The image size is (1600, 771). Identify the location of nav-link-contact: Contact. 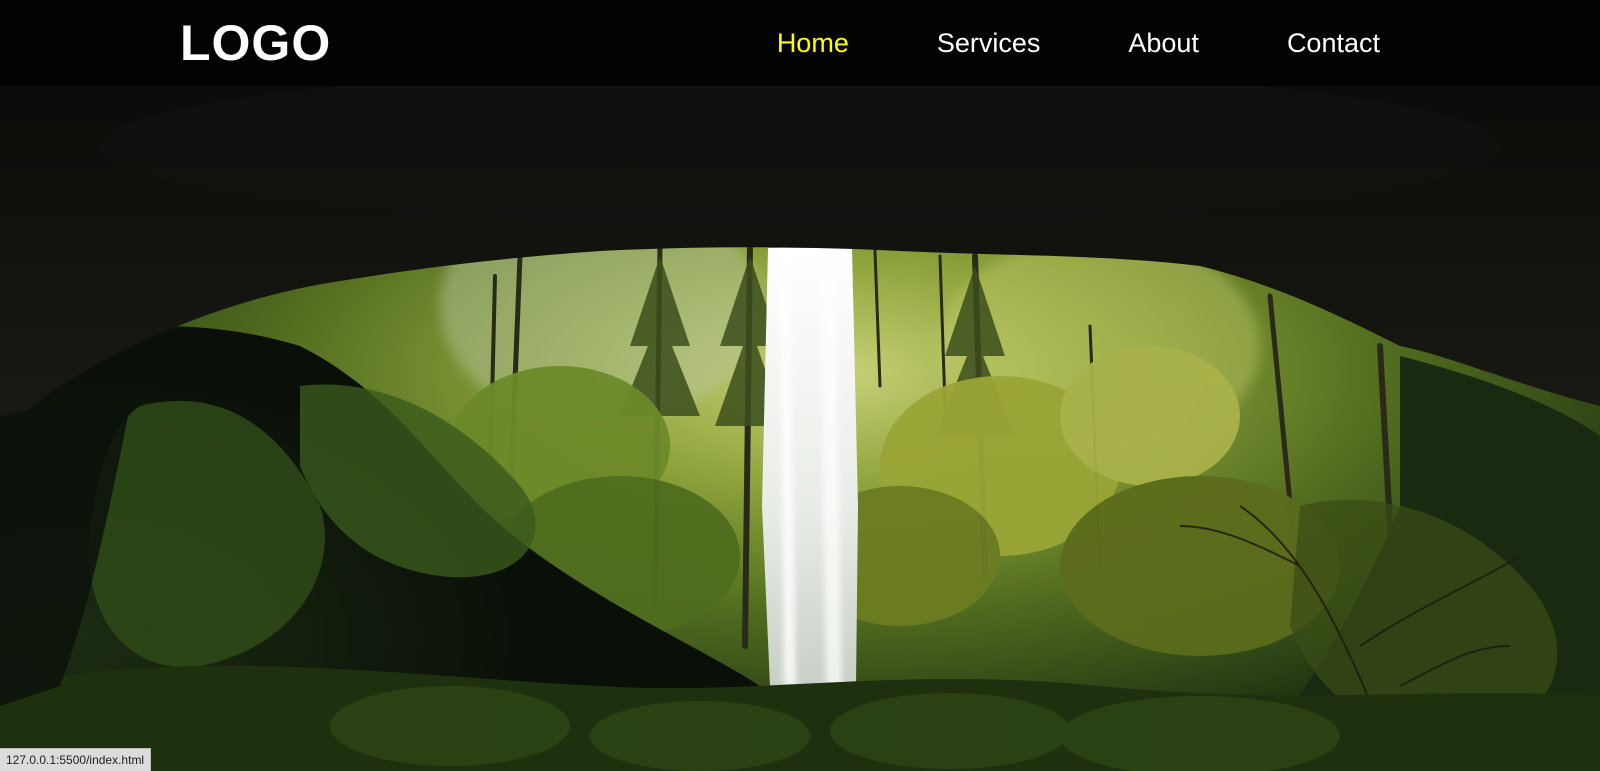
(1333, 43).